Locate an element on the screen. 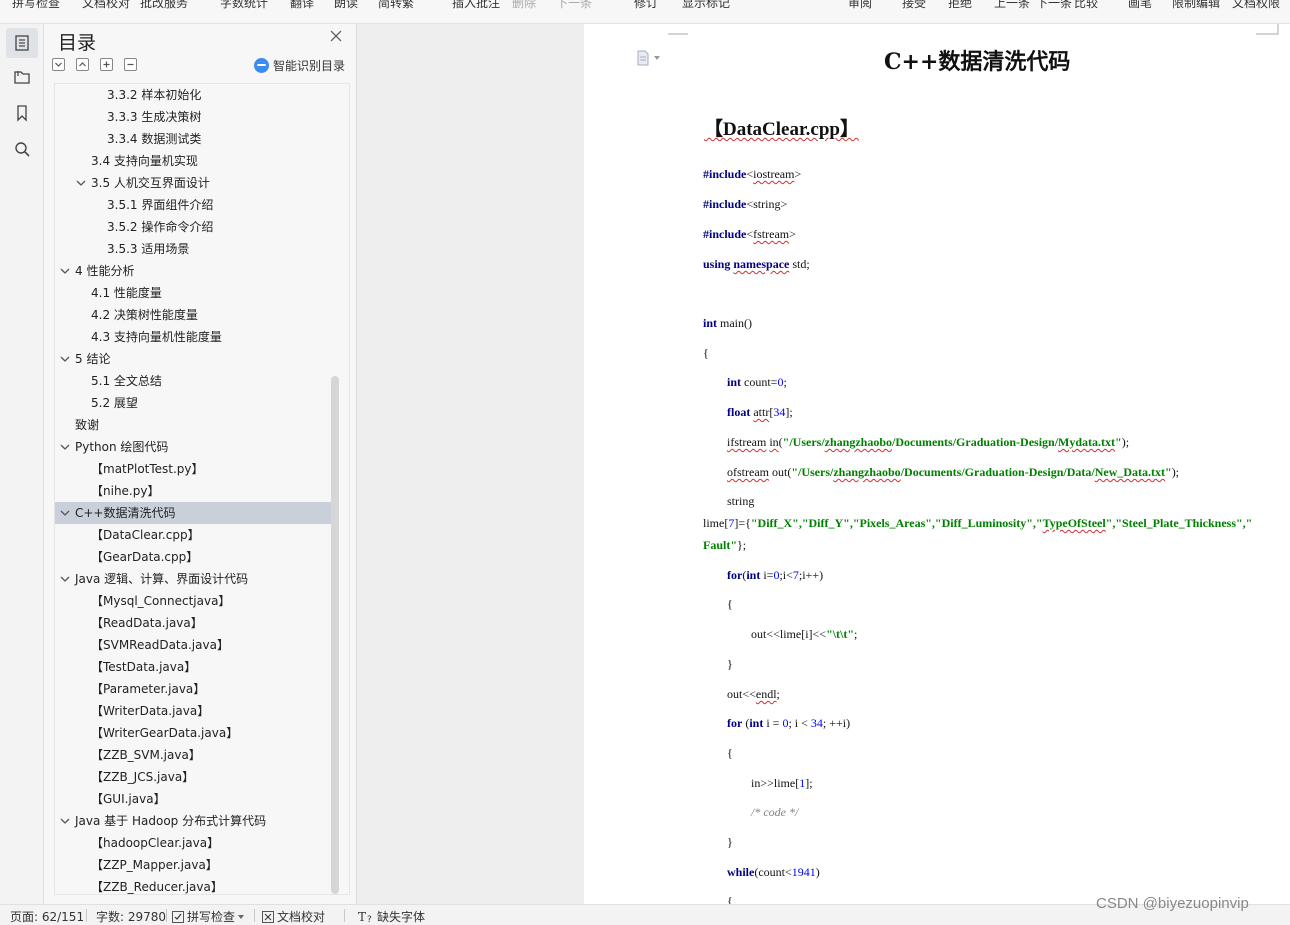 This screenshot has height=925, width=1290. toc-item: 4.3 支持向量机性能度量 is located at coordinates (193, 337).